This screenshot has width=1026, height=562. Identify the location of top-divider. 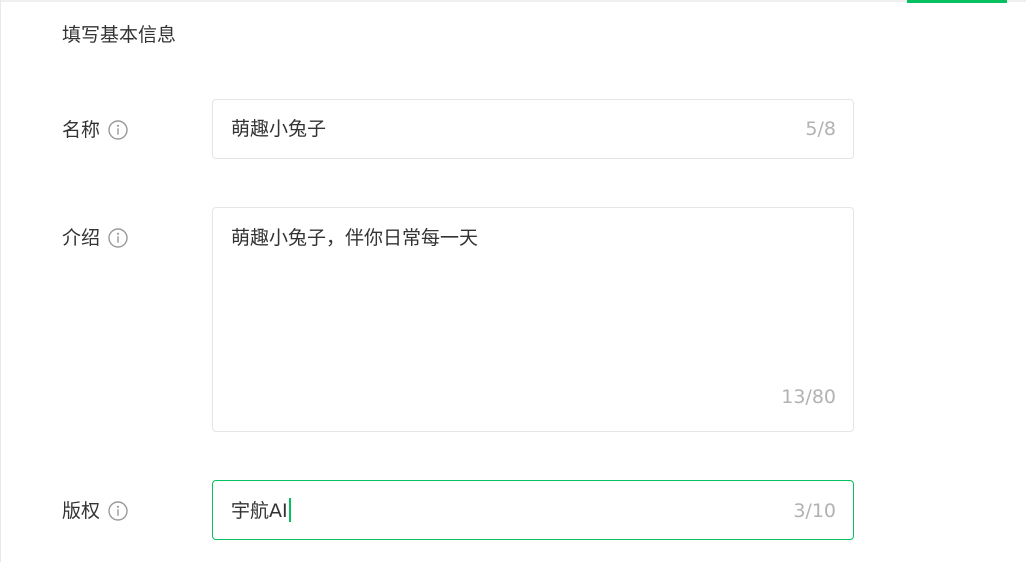
(513, 1).